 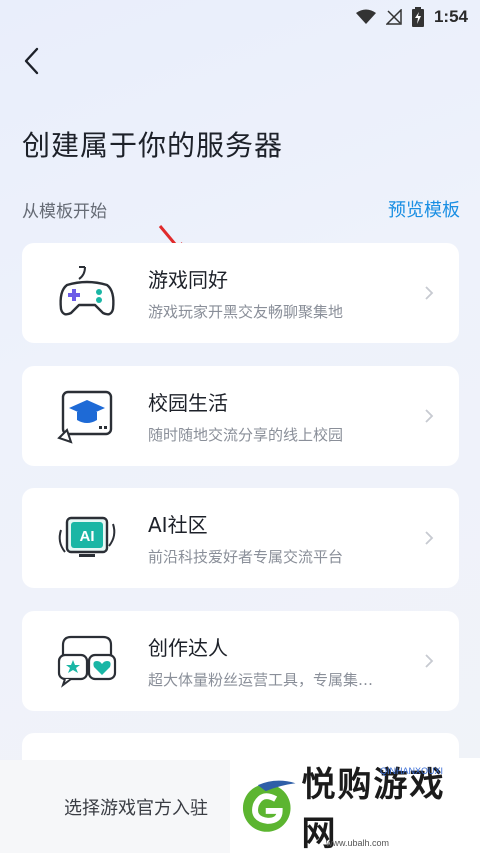 What do you see at coordinates (393, 17) in the screenshot?
I see `no-signal-icon` at bounding box center [393, 17].